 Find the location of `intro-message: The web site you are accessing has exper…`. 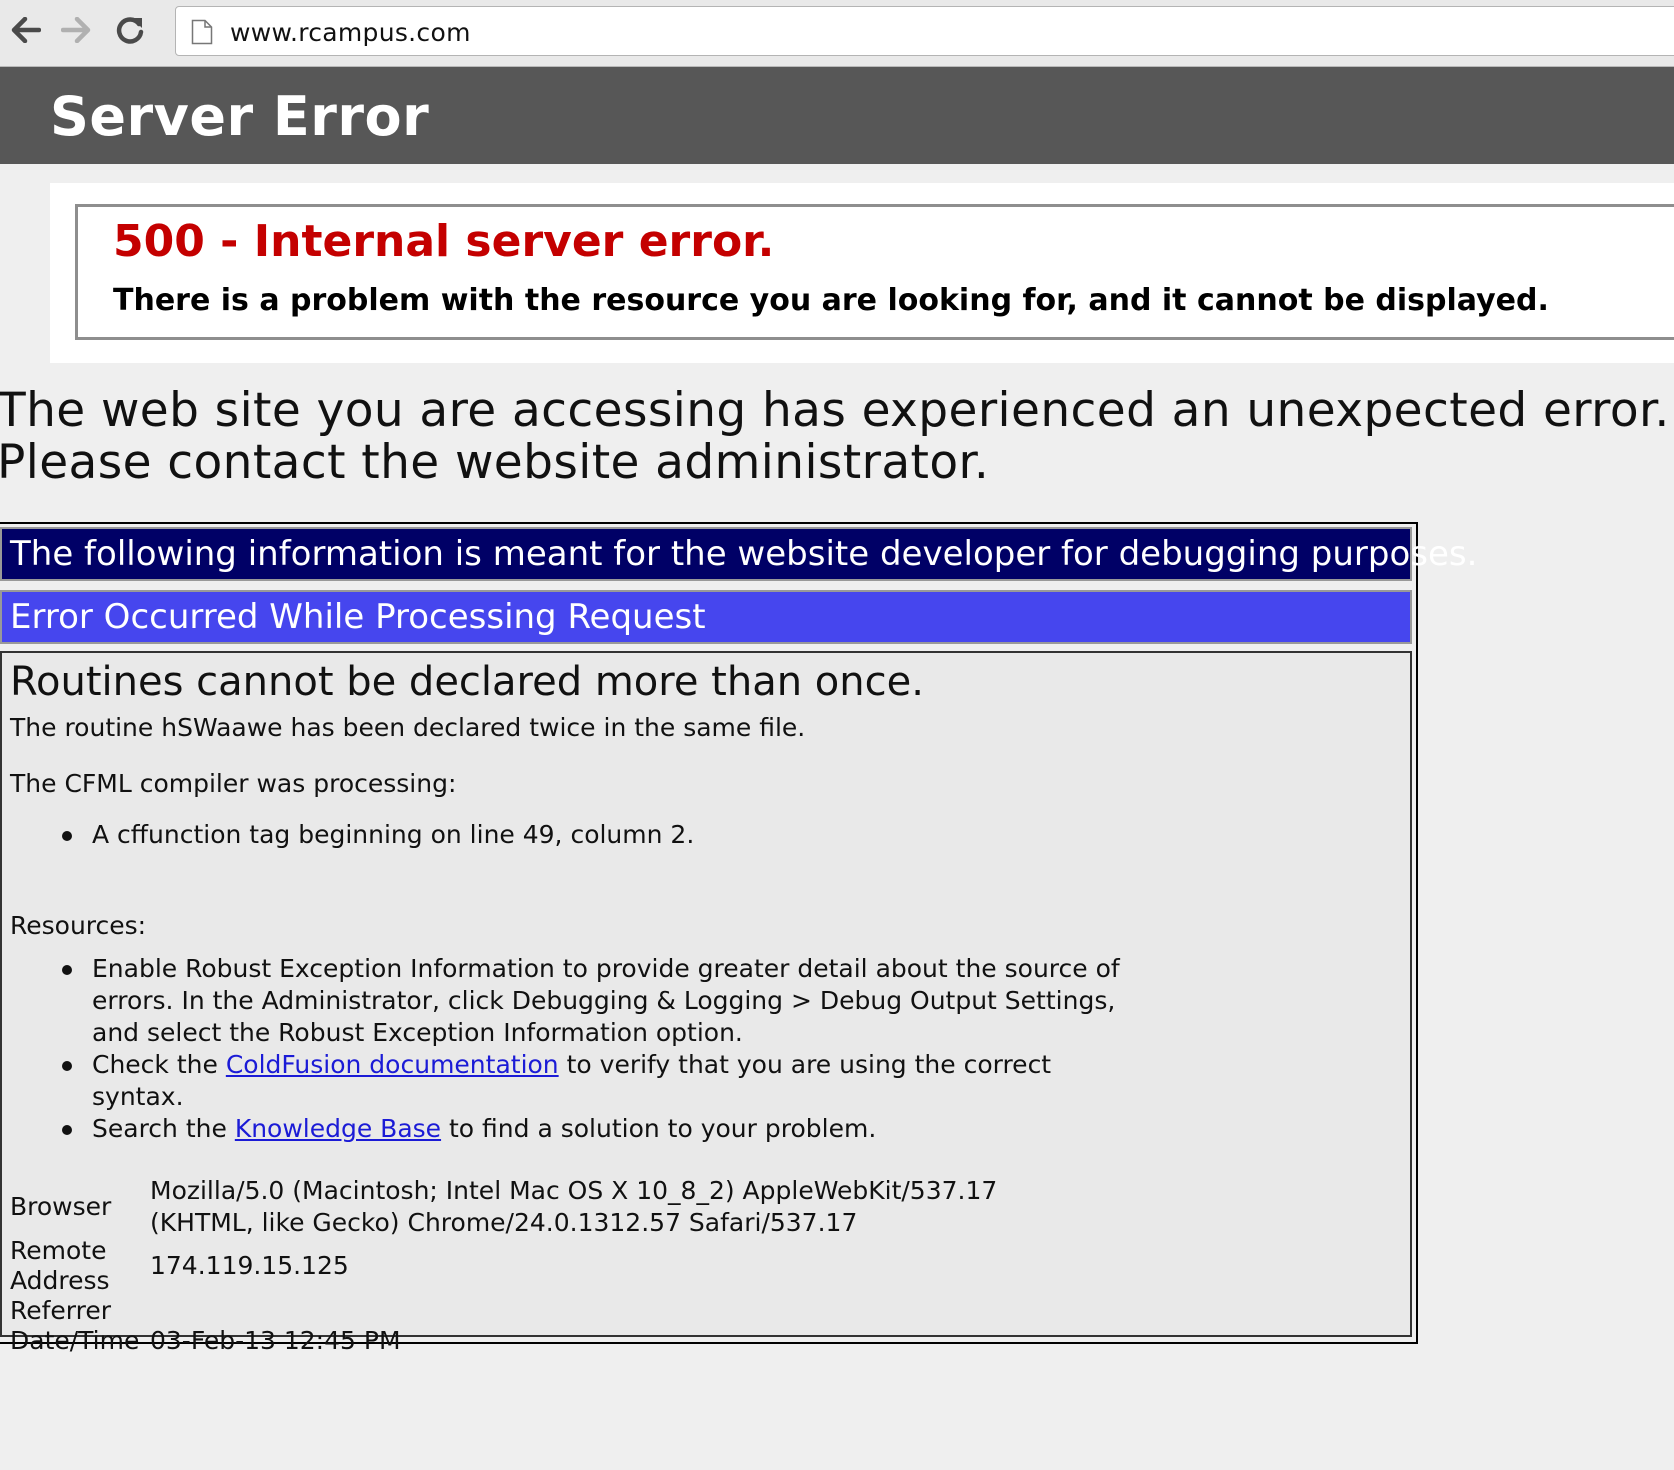

intro-message: The web site you are accessing has exper… is located at coordinates (835, 437).